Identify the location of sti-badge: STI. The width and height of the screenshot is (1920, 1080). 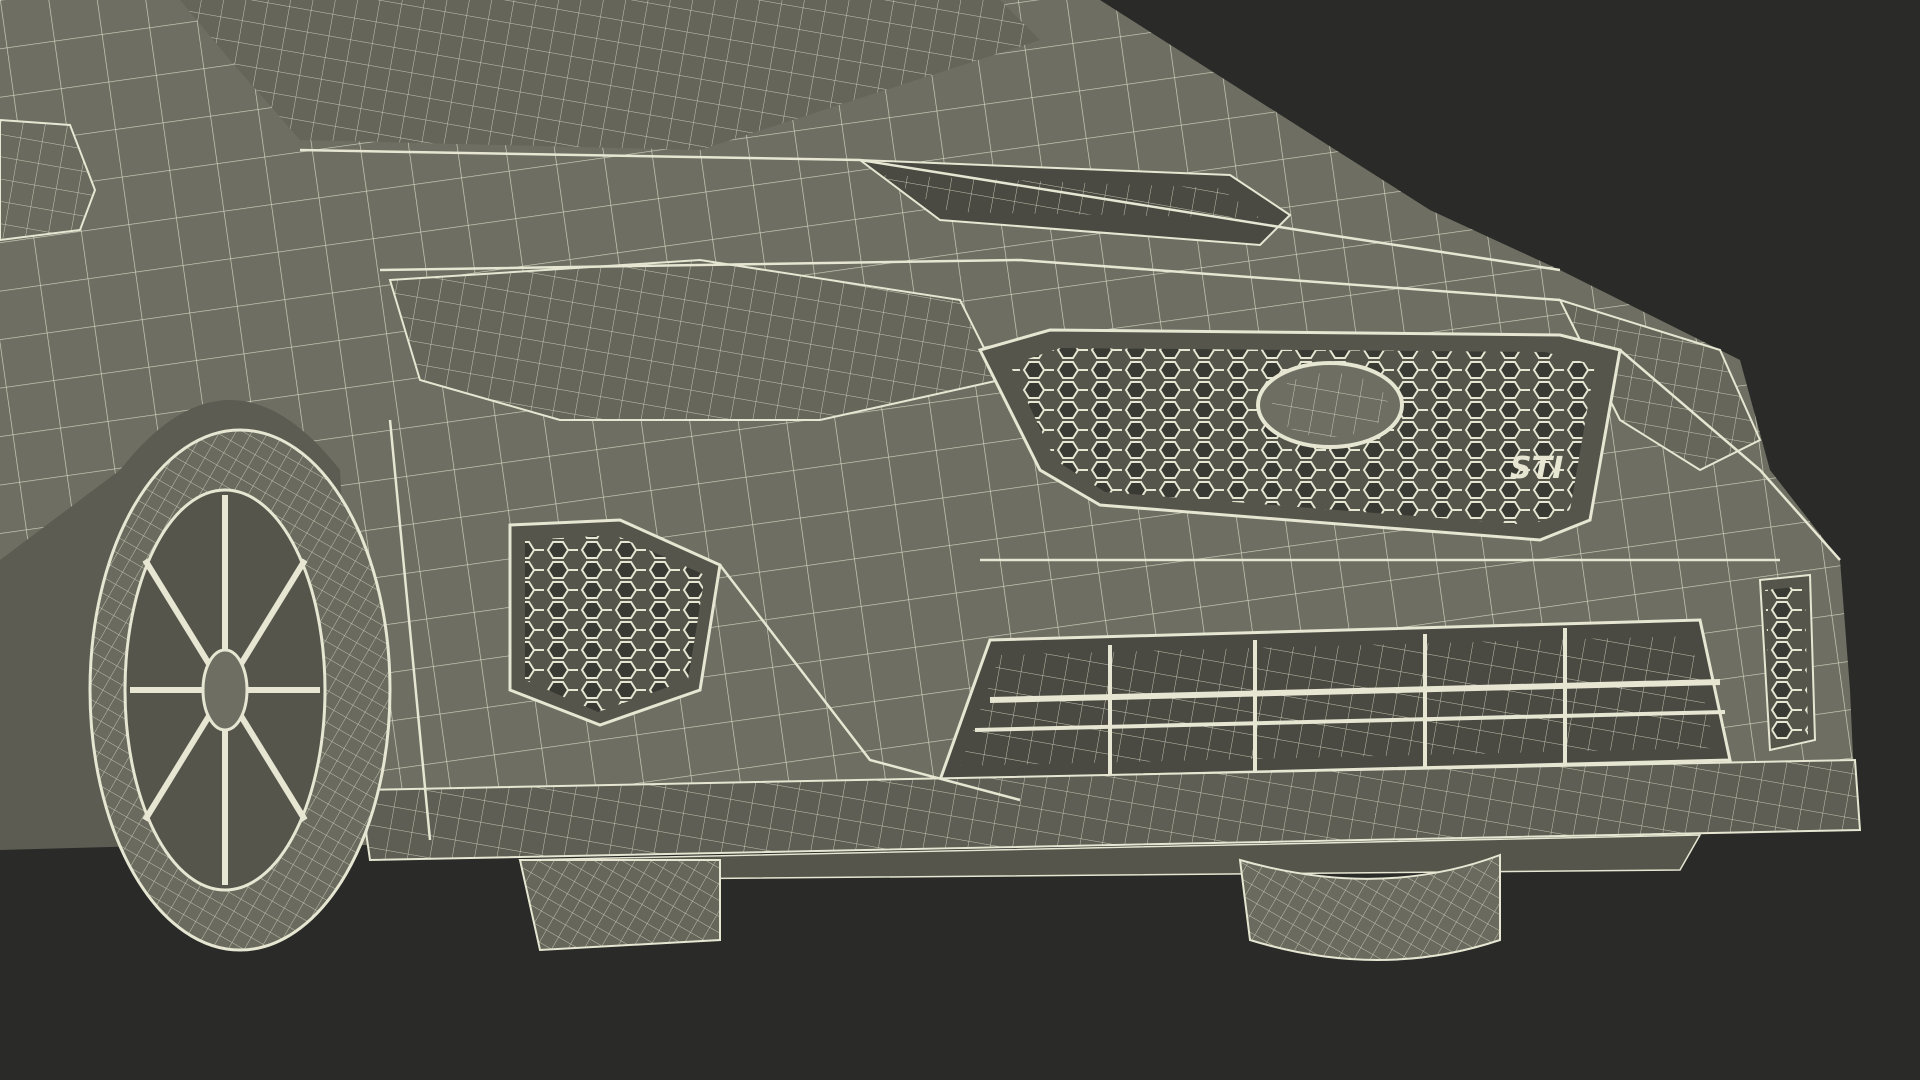
(1536, 468).